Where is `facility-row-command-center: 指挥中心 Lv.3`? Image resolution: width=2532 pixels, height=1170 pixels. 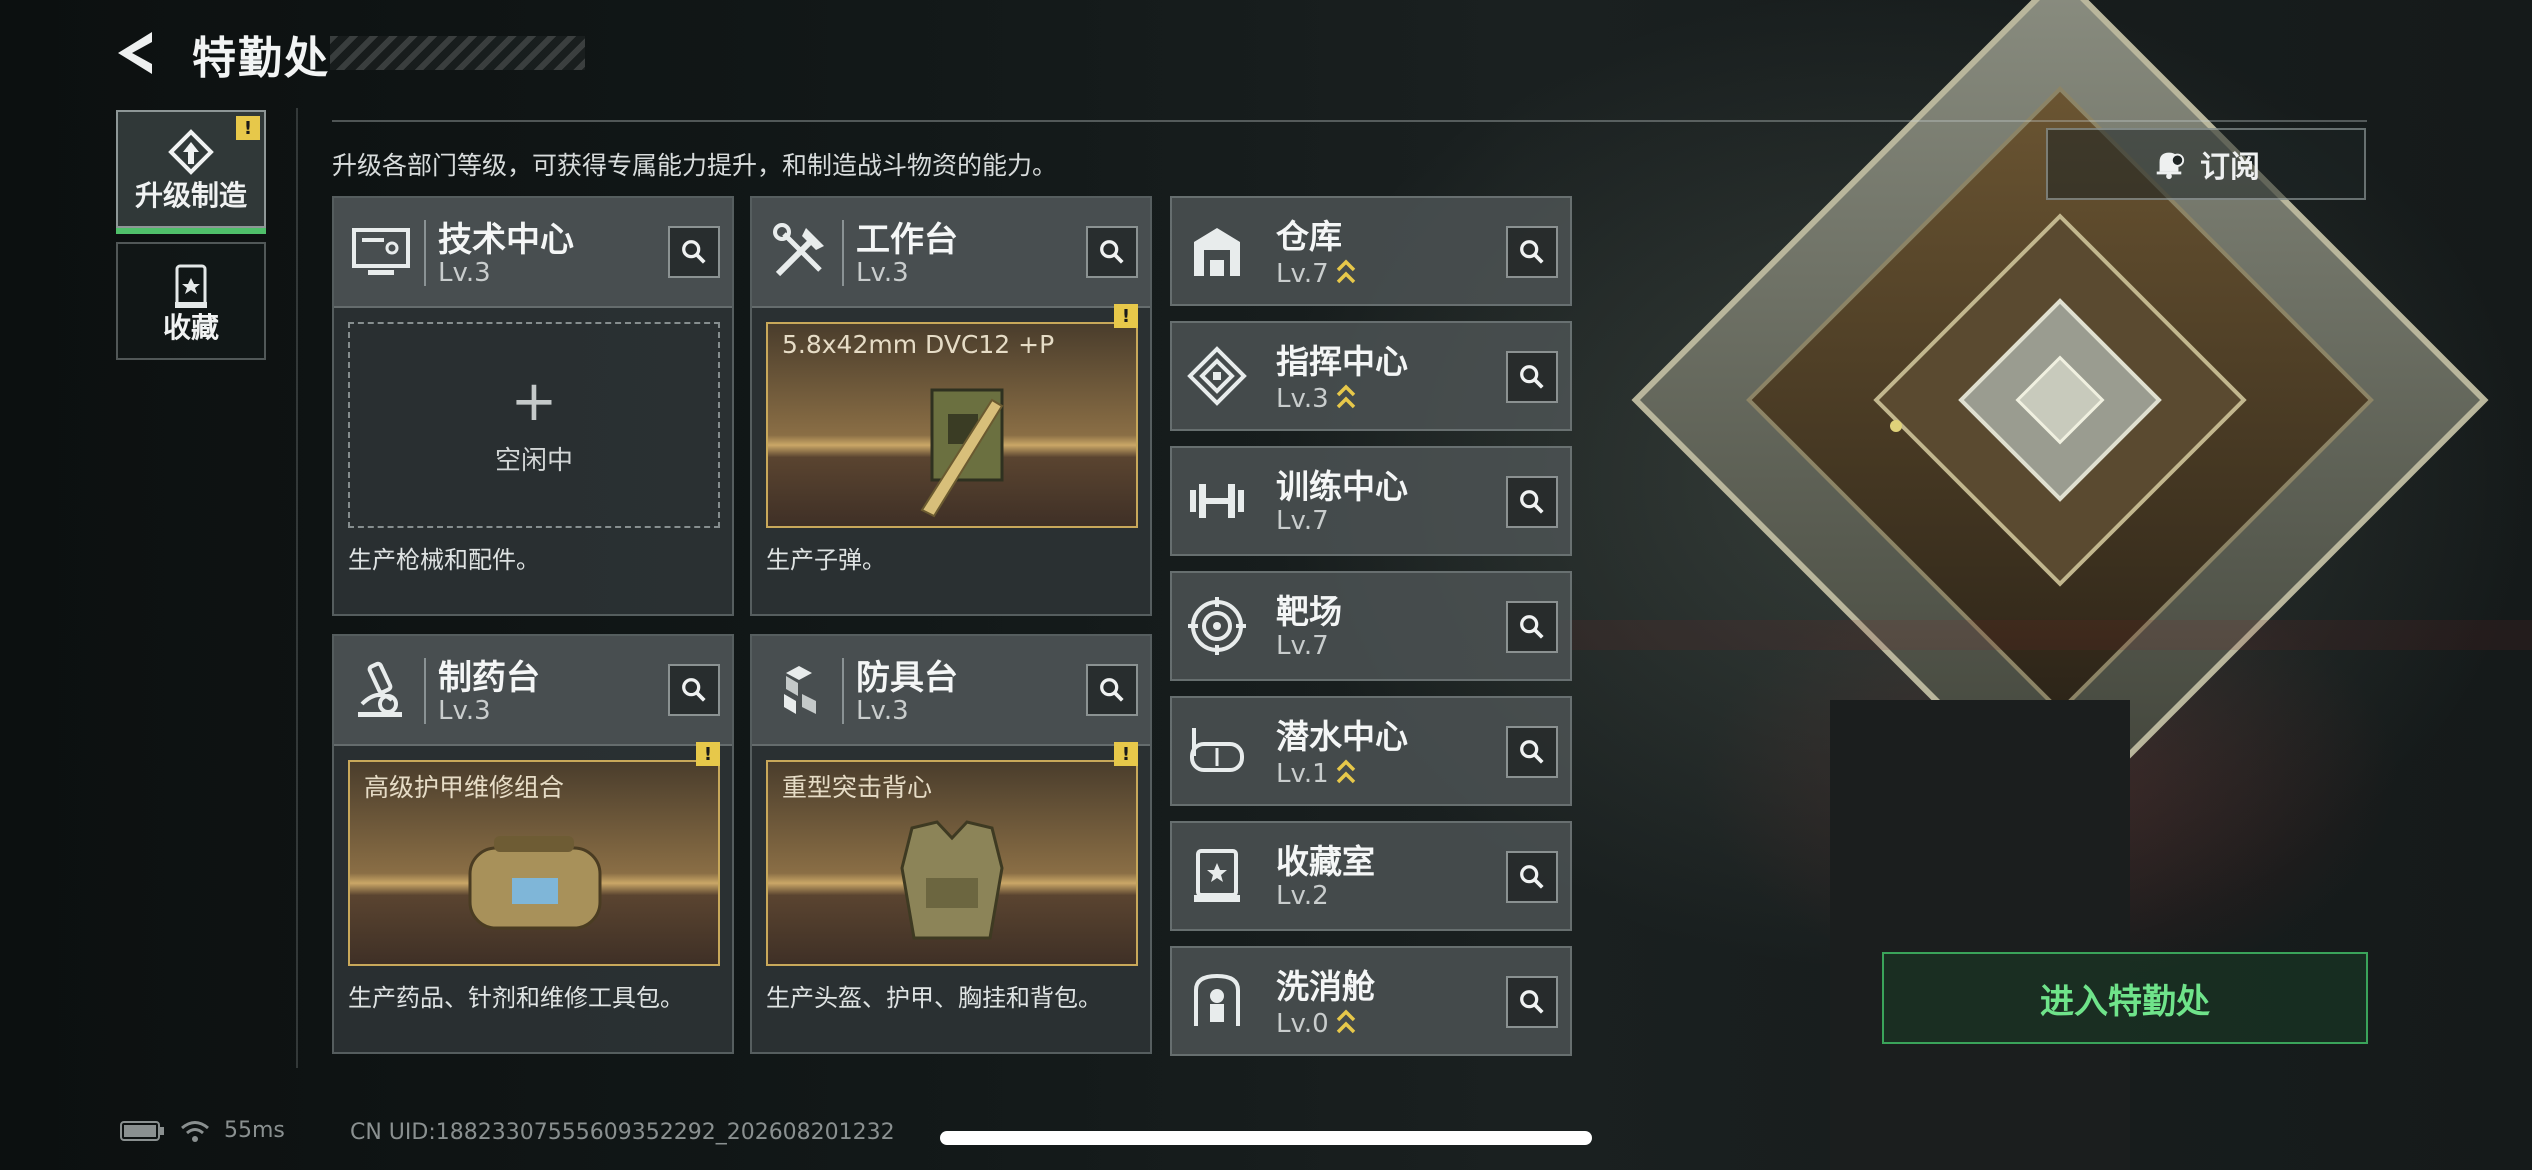 facility-row-command-center: 指挥中心 Lv.3 is located at coordinates (1371, 376).